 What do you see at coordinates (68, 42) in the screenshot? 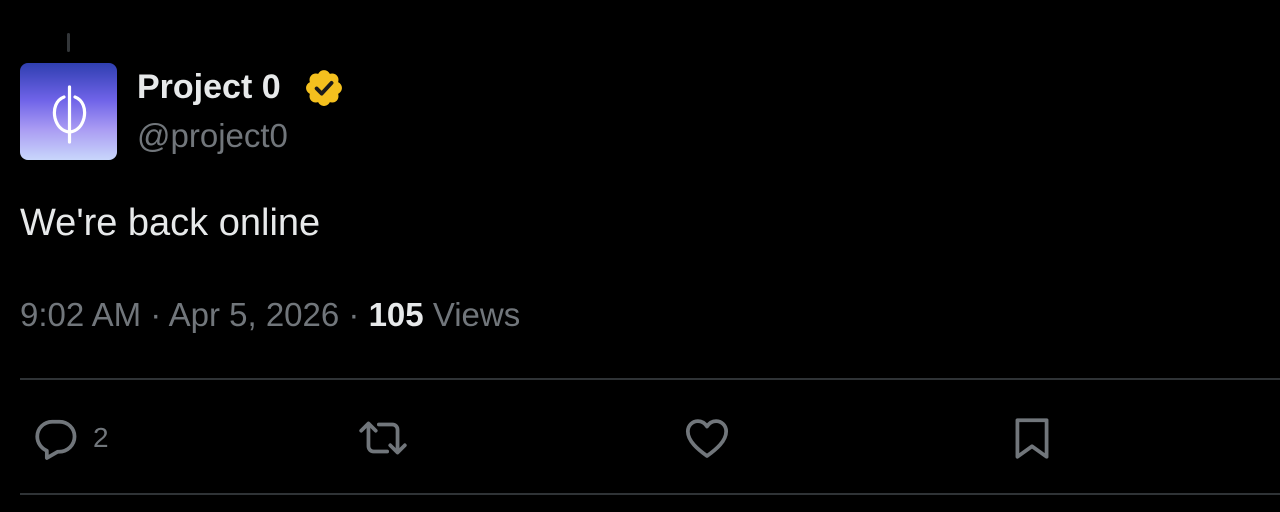
I see `thread-connector-line` at bounding box center [68, 42].